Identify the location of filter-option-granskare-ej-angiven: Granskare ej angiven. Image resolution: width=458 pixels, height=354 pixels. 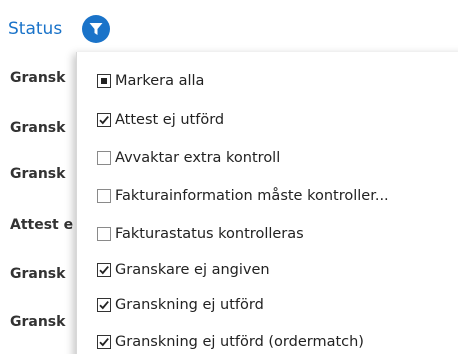
(183, 270).